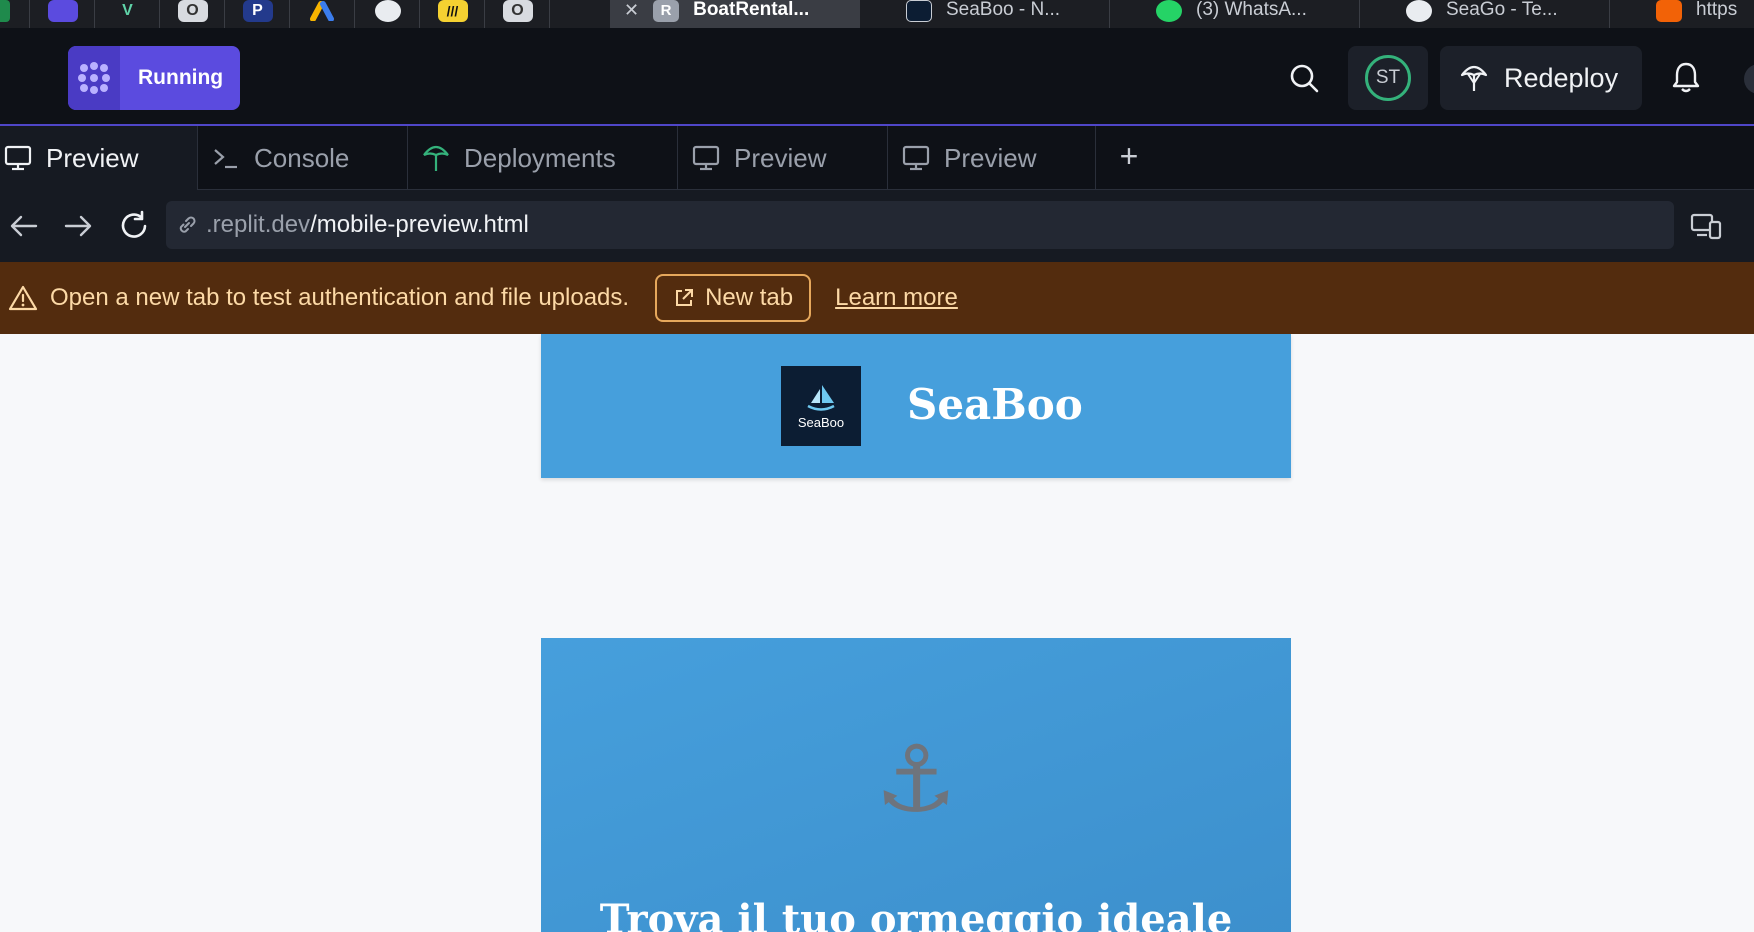  Describe the element at coordinates (920, 225) in the screenshot. I see `url-input: .replit.dev/mobile-preview.html` at that location.